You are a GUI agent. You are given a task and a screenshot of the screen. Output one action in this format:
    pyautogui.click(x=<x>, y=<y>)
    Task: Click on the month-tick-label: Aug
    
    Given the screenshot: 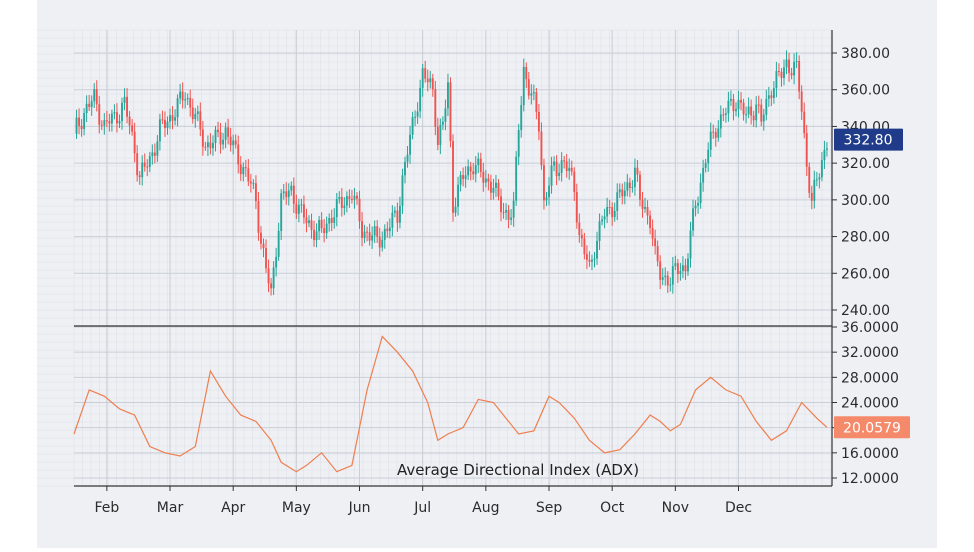 What is the action you would take?
    pyautogui.click(x=485, y=508)
    